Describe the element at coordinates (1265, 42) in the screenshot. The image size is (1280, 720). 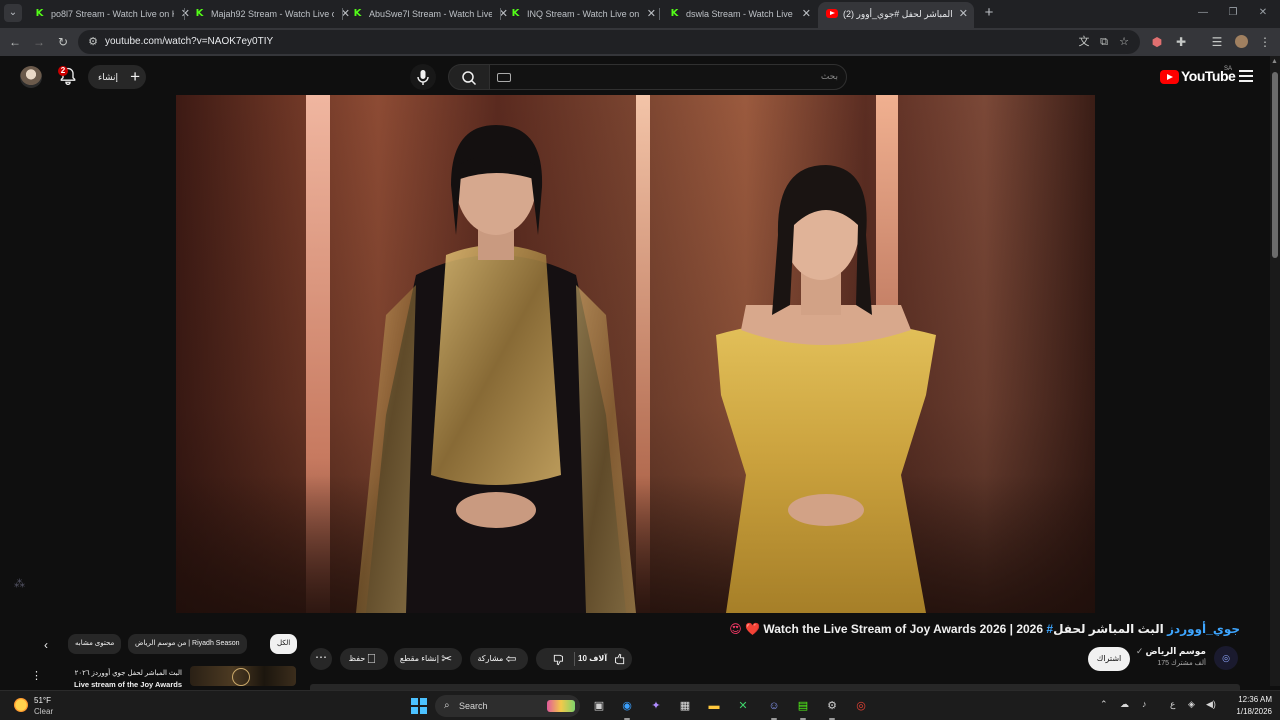
I see `browser-menu-icon: ⋮` at that location.